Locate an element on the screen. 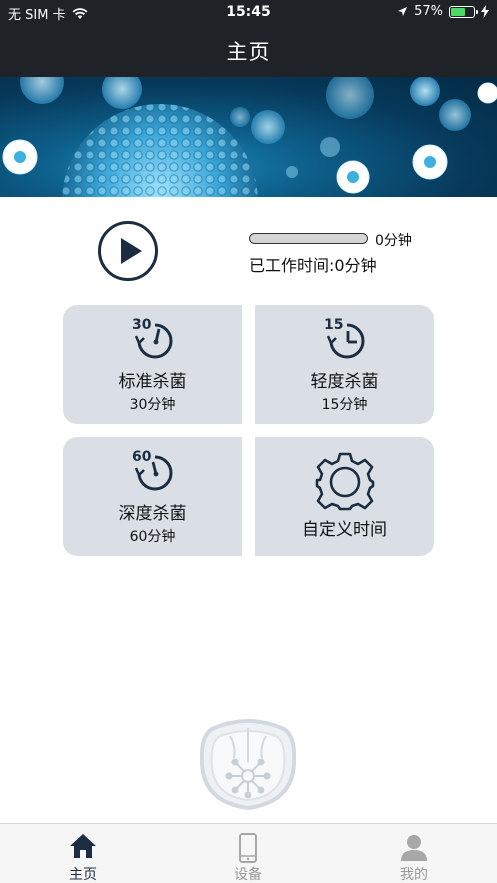 Image resolution: width=497 pixels, height=883 pixels. tab-label: 设备 is located at coordinates (248, 875).